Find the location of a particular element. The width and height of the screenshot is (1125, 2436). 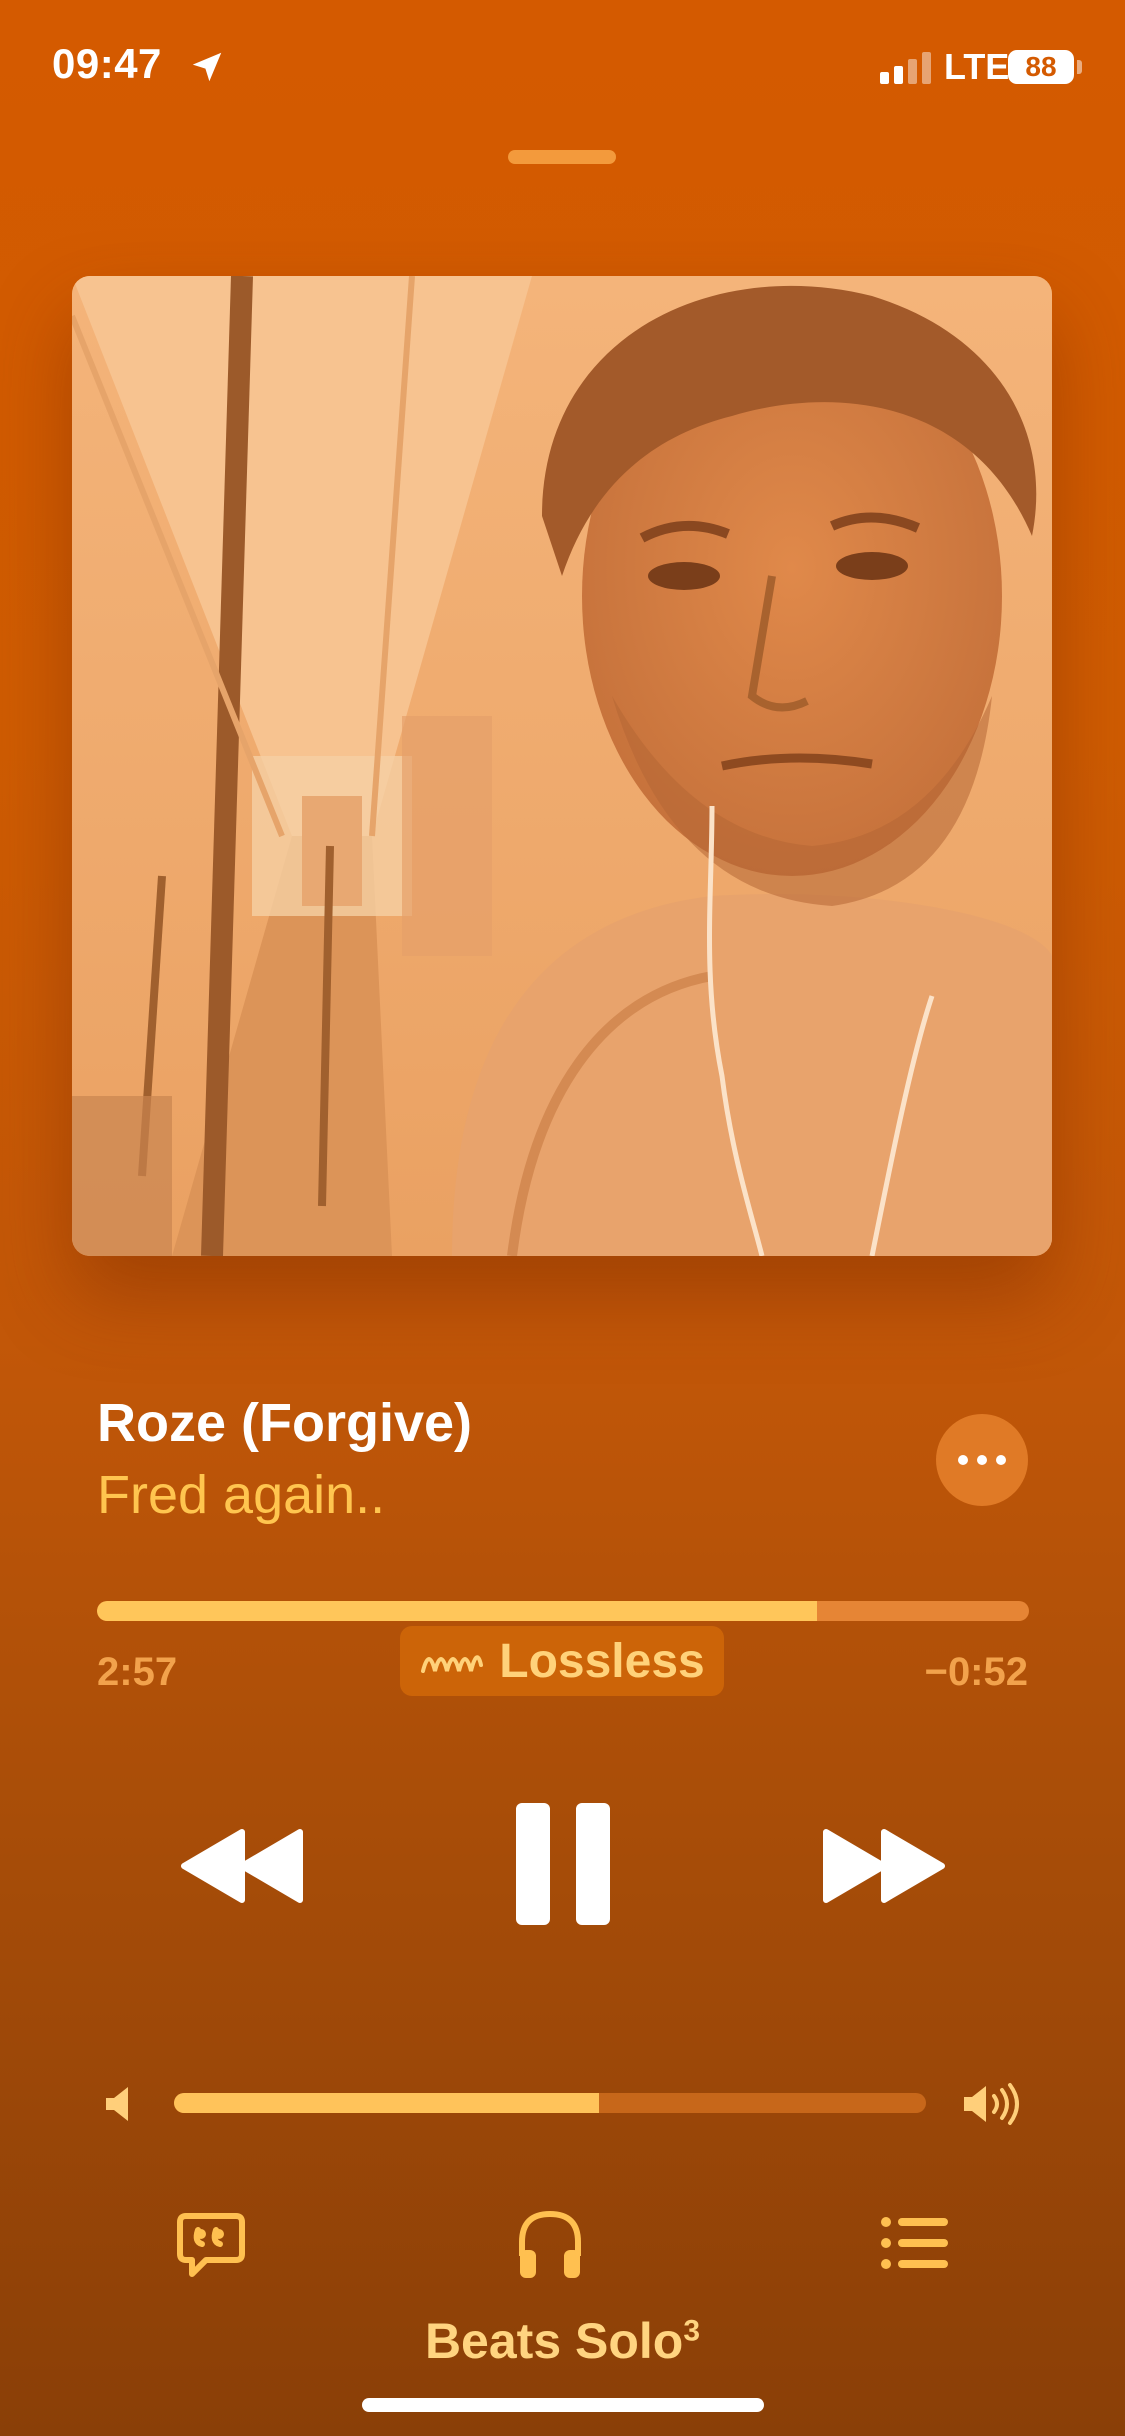

lyrics-button is located at coordinates (211, 2245).